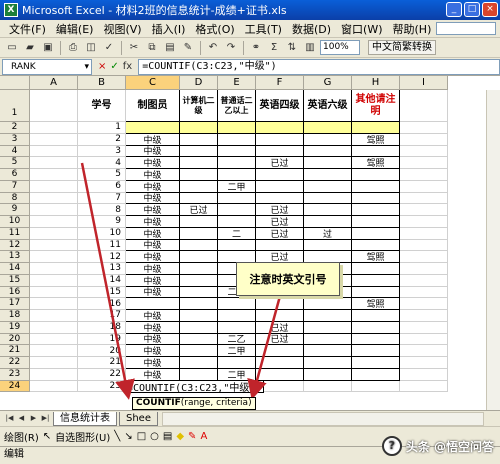  I want to click on rectangle-icon: □, so click(141, 436).